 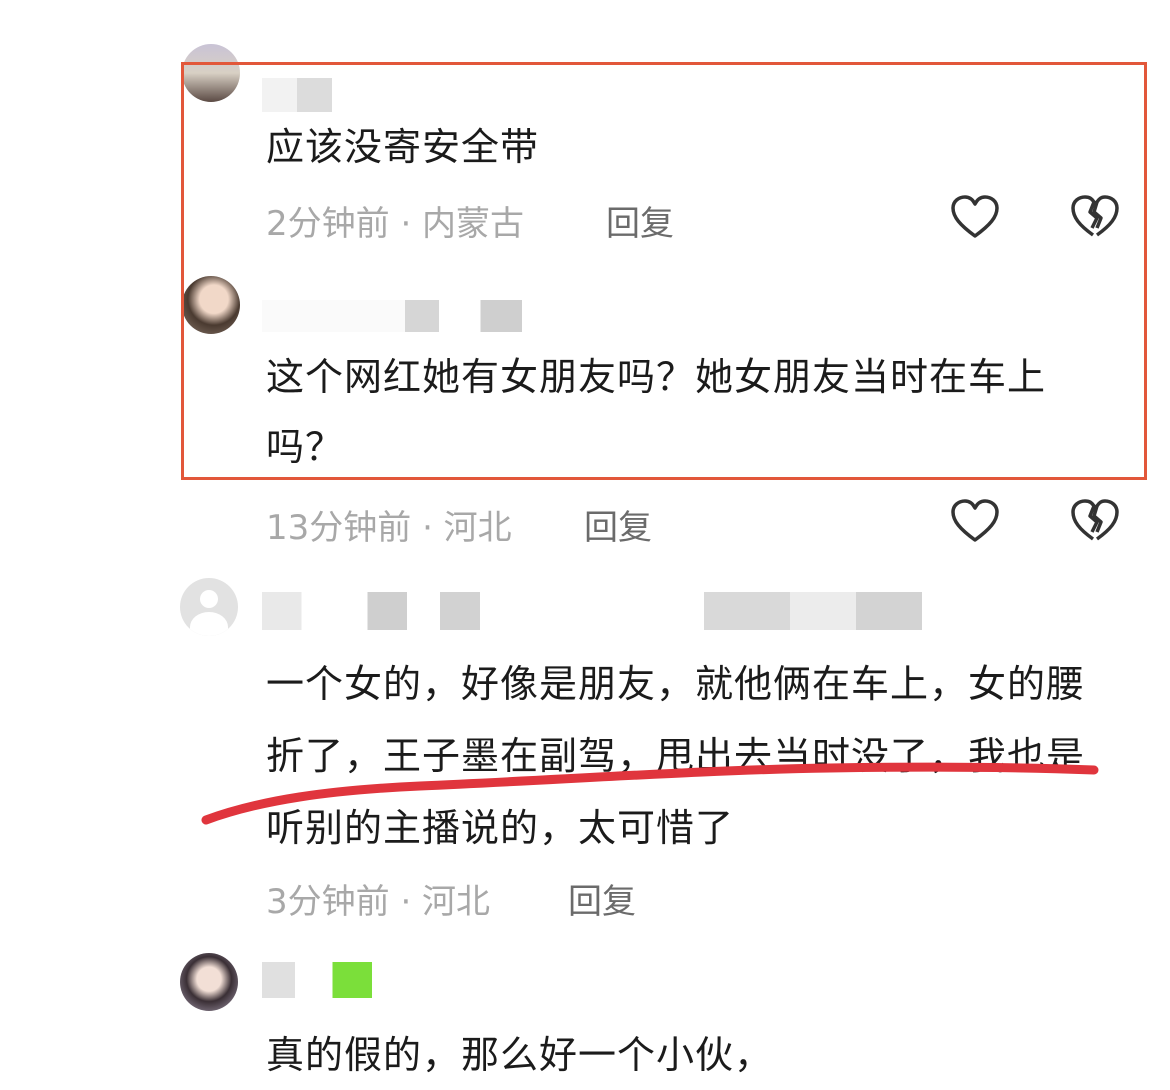 What do you see at coordinates (395, 224) in the screenshot?
I see `comment-meta: 2分钟前 · 内蒙古` at bounding box center [395, 224].